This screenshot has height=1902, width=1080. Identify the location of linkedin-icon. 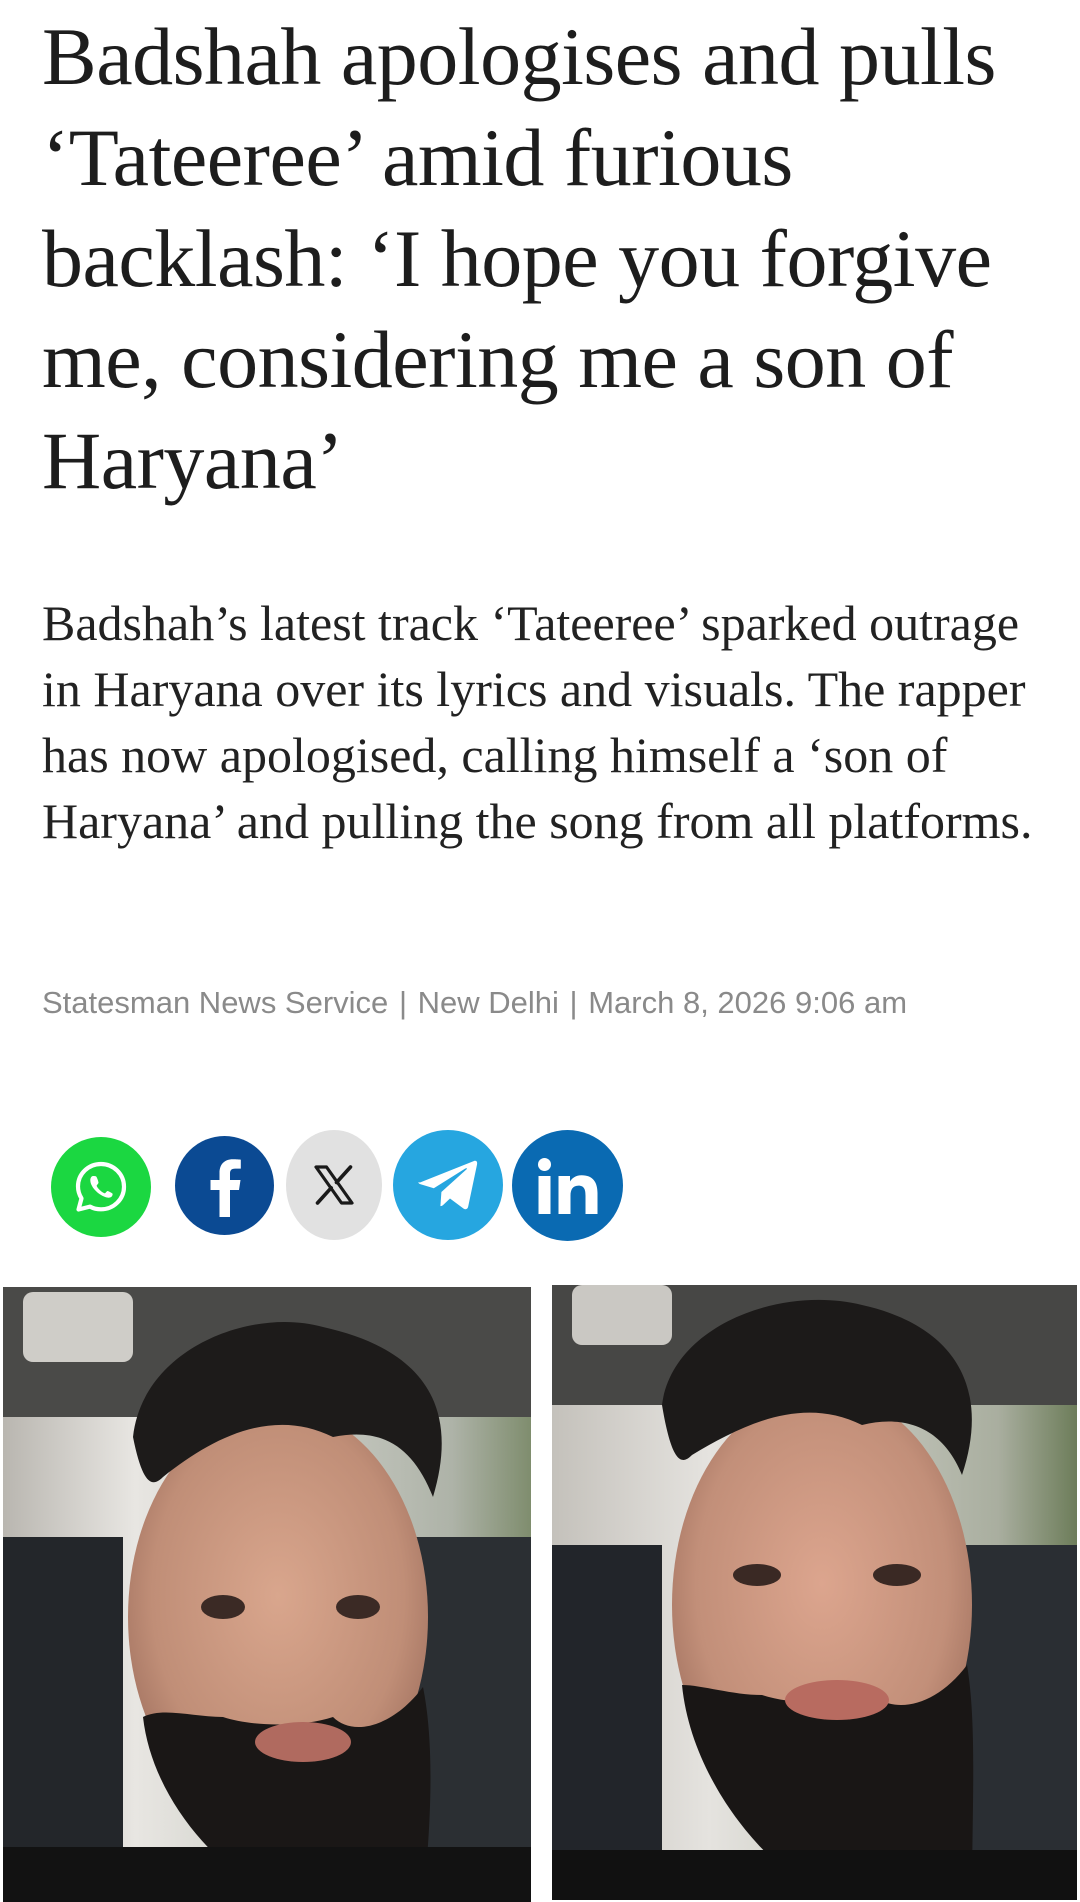
(567, 1185).